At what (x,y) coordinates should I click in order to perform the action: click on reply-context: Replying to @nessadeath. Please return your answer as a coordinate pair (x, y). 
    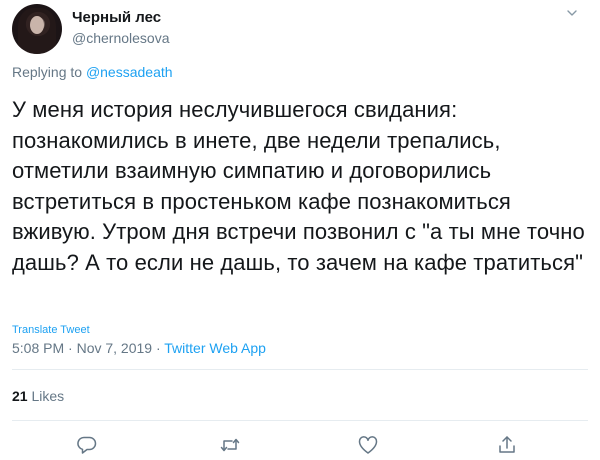
    Looking at the image, I should click on (92, 72).